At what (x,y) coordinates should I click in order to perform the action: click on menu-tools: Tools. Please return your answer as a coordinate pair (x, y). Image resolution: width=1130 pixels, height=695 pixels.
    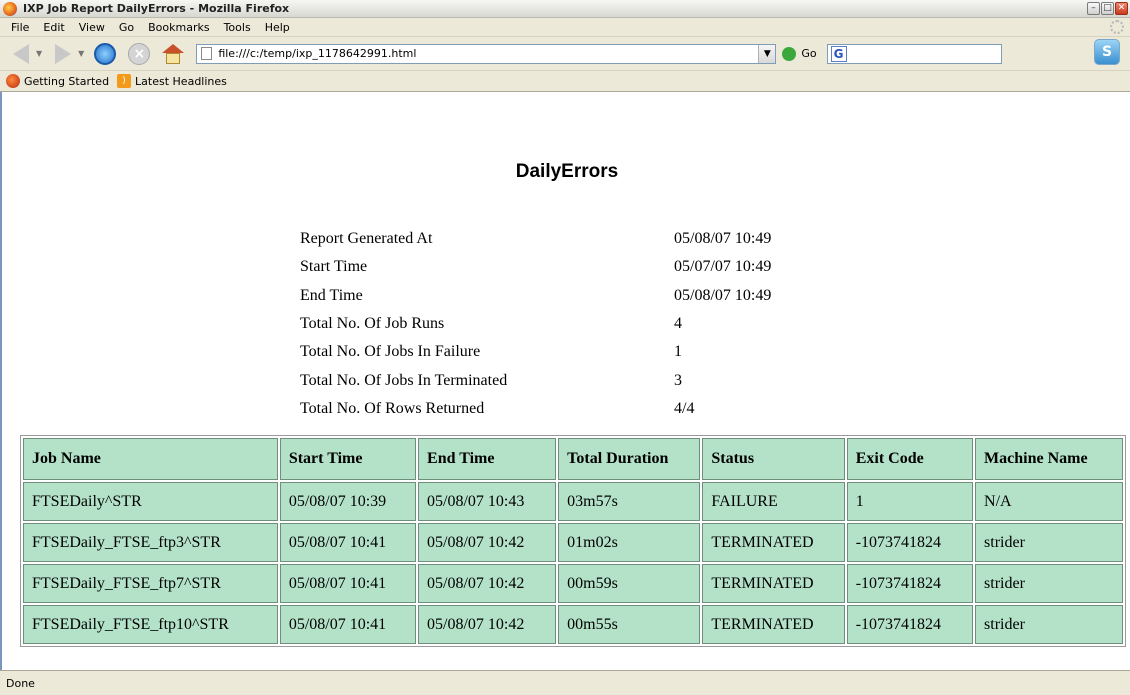
    Looking at the image, I should click on (237, 27).